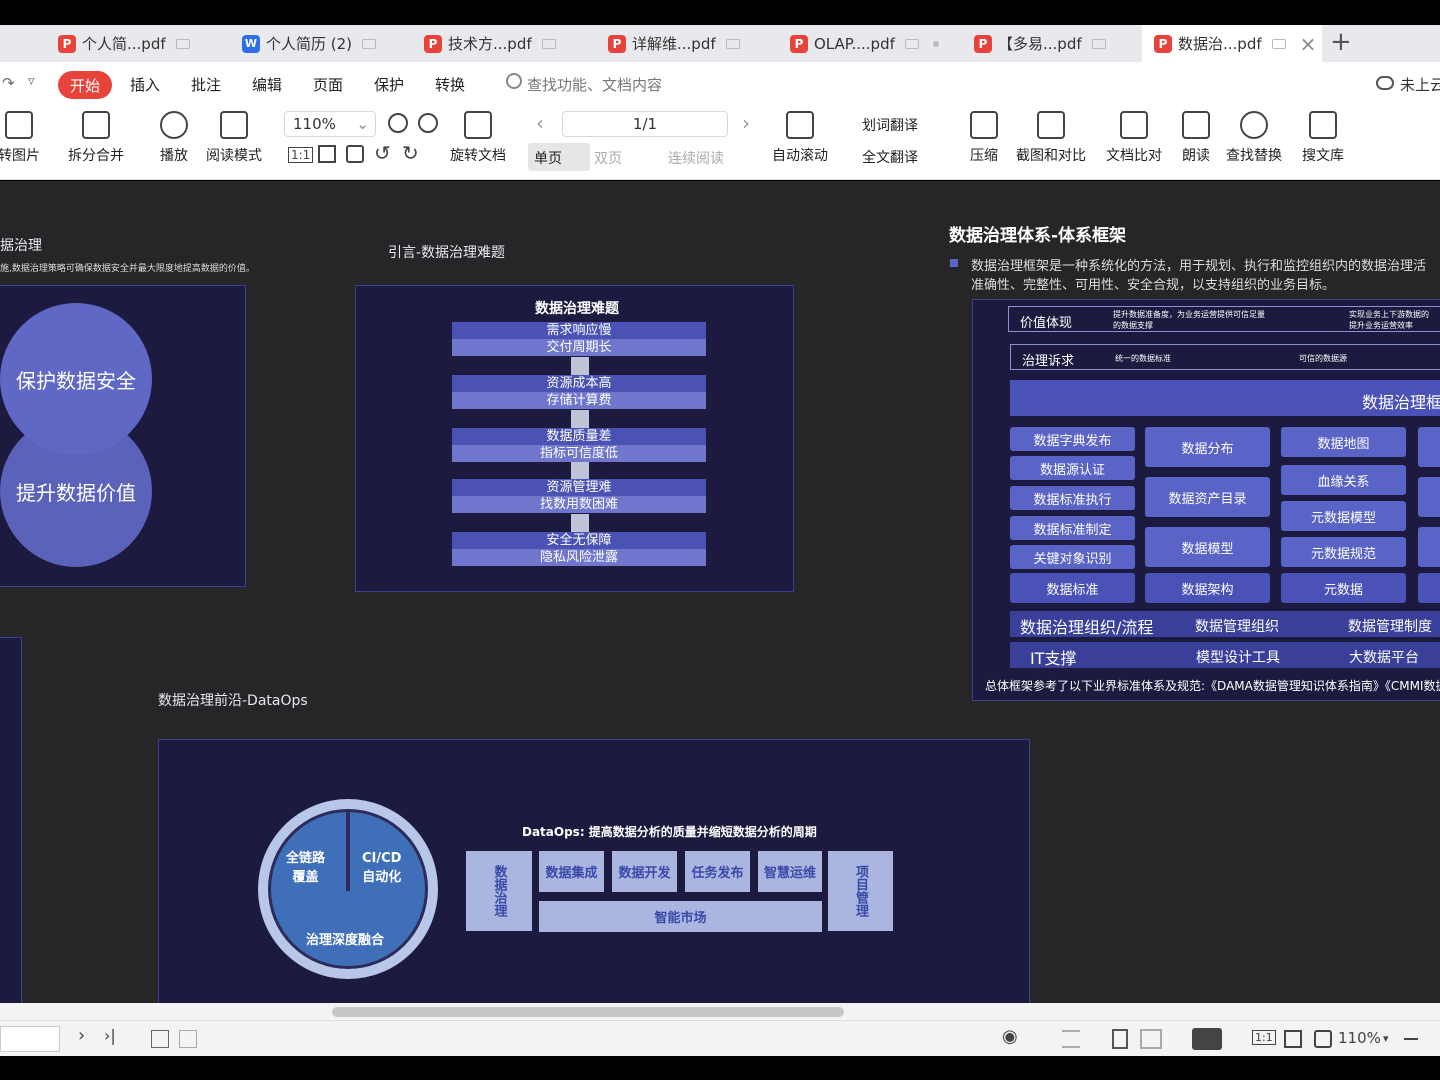 The width and height of the screenshot is (1440, 1080). What do you see at coordinates (478, 138) in the screenshot?
I see `rotate-doc-button: 旋转文档` at bounding box center [478, 138].